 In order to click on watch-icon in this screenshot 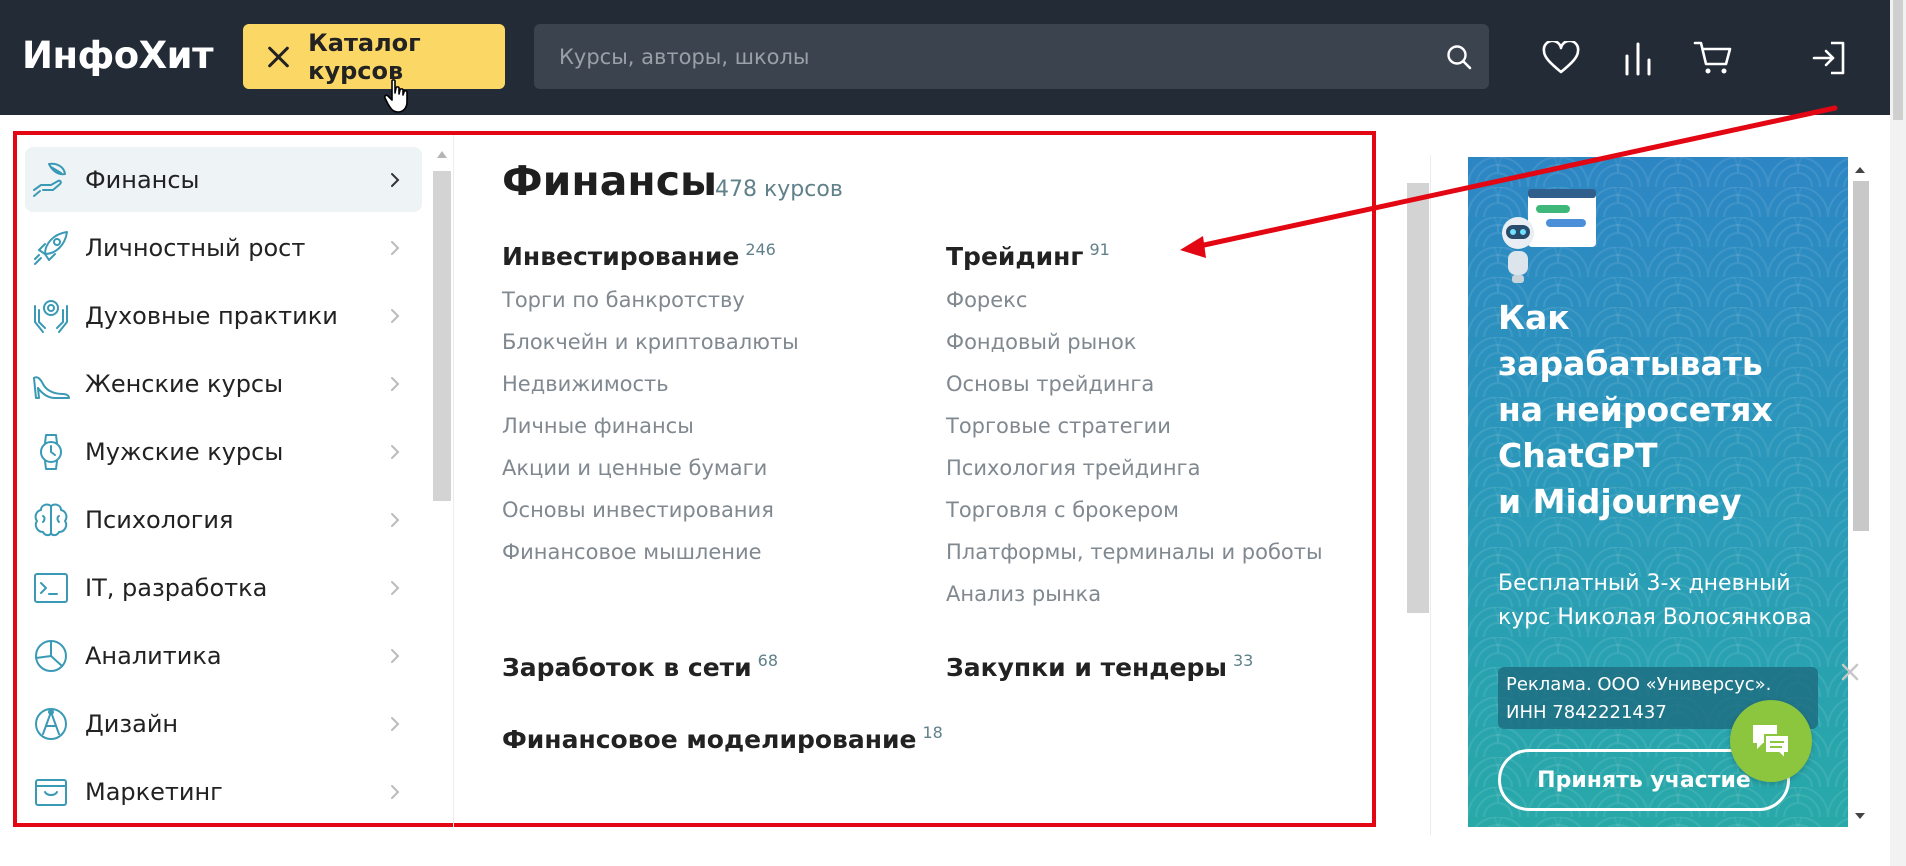, I will do `click(51, 452)`.